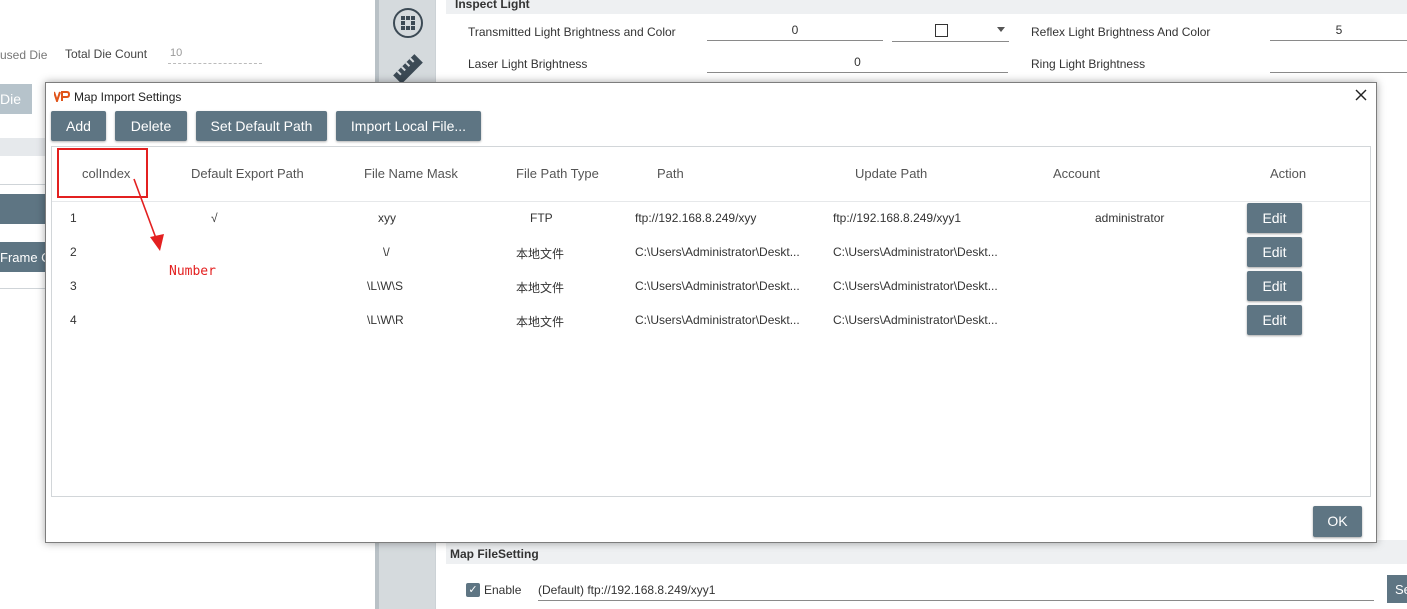  Describe the element at coordinates (73, 320) in the screenshot. I see `row-index: 4` at that location.